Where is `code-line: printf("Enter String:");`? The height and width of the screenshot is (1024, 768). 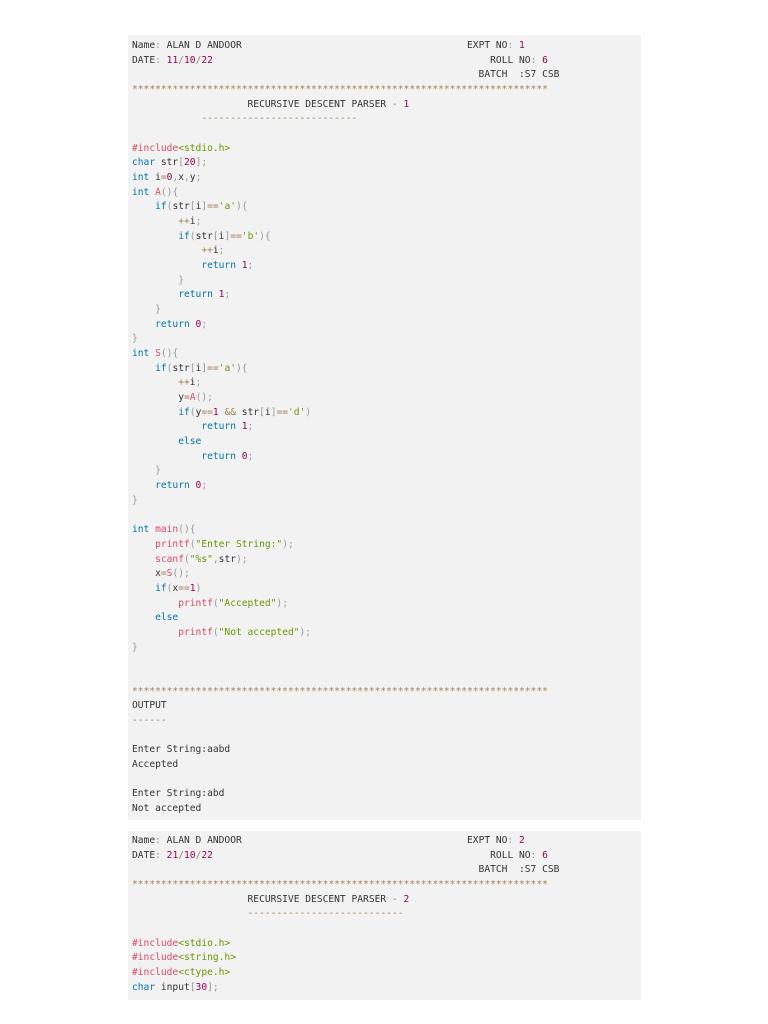
code-line: printf("Enter String:"); is located at coordinates (386, 545).